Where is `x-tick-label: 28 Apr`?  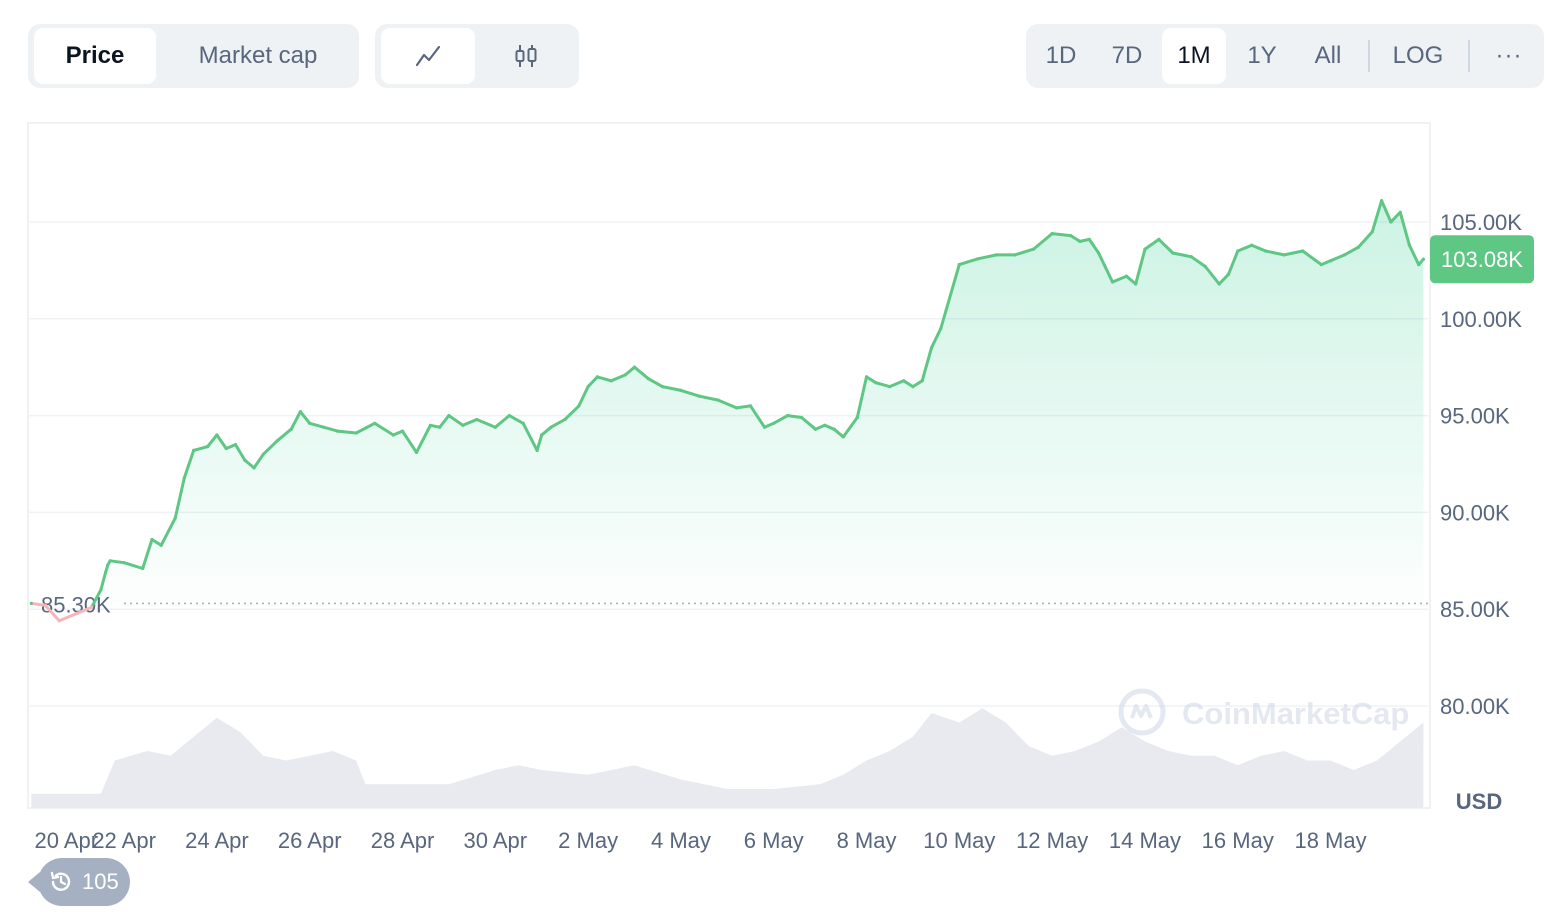 x-tick-label: 28 Apr is located at coordinates (403, 840).